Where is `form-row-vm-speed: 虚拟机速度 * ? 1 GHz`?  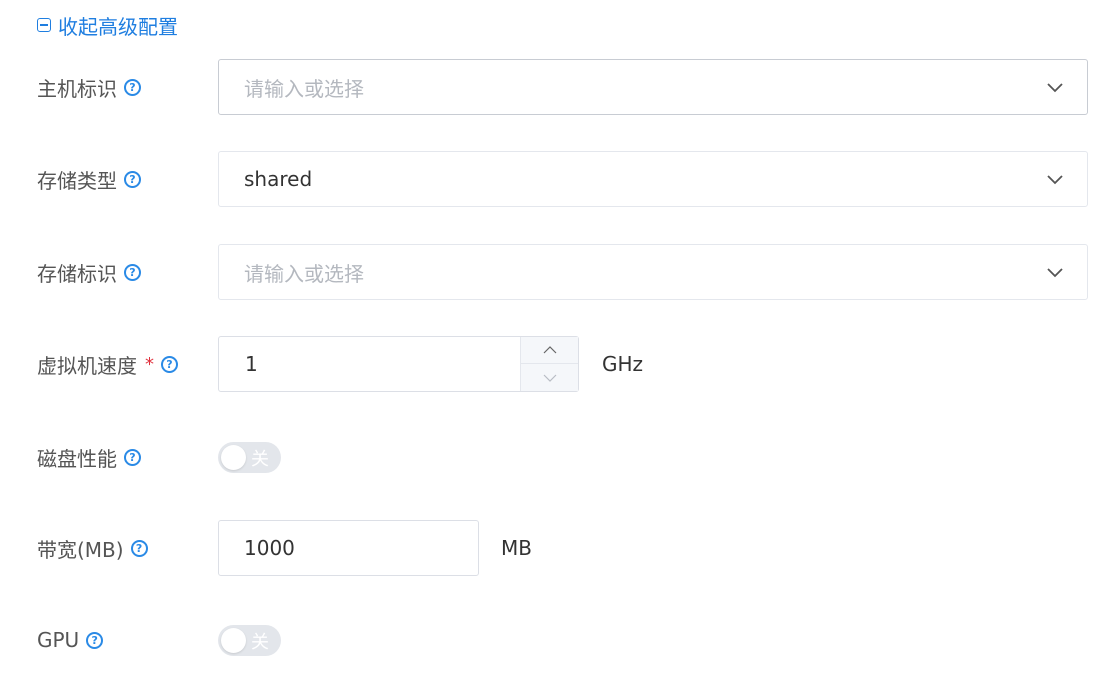
form-row-vm-speed: 虚拟机速度 * ? 1 GHz is located at coordinates (557, 364).